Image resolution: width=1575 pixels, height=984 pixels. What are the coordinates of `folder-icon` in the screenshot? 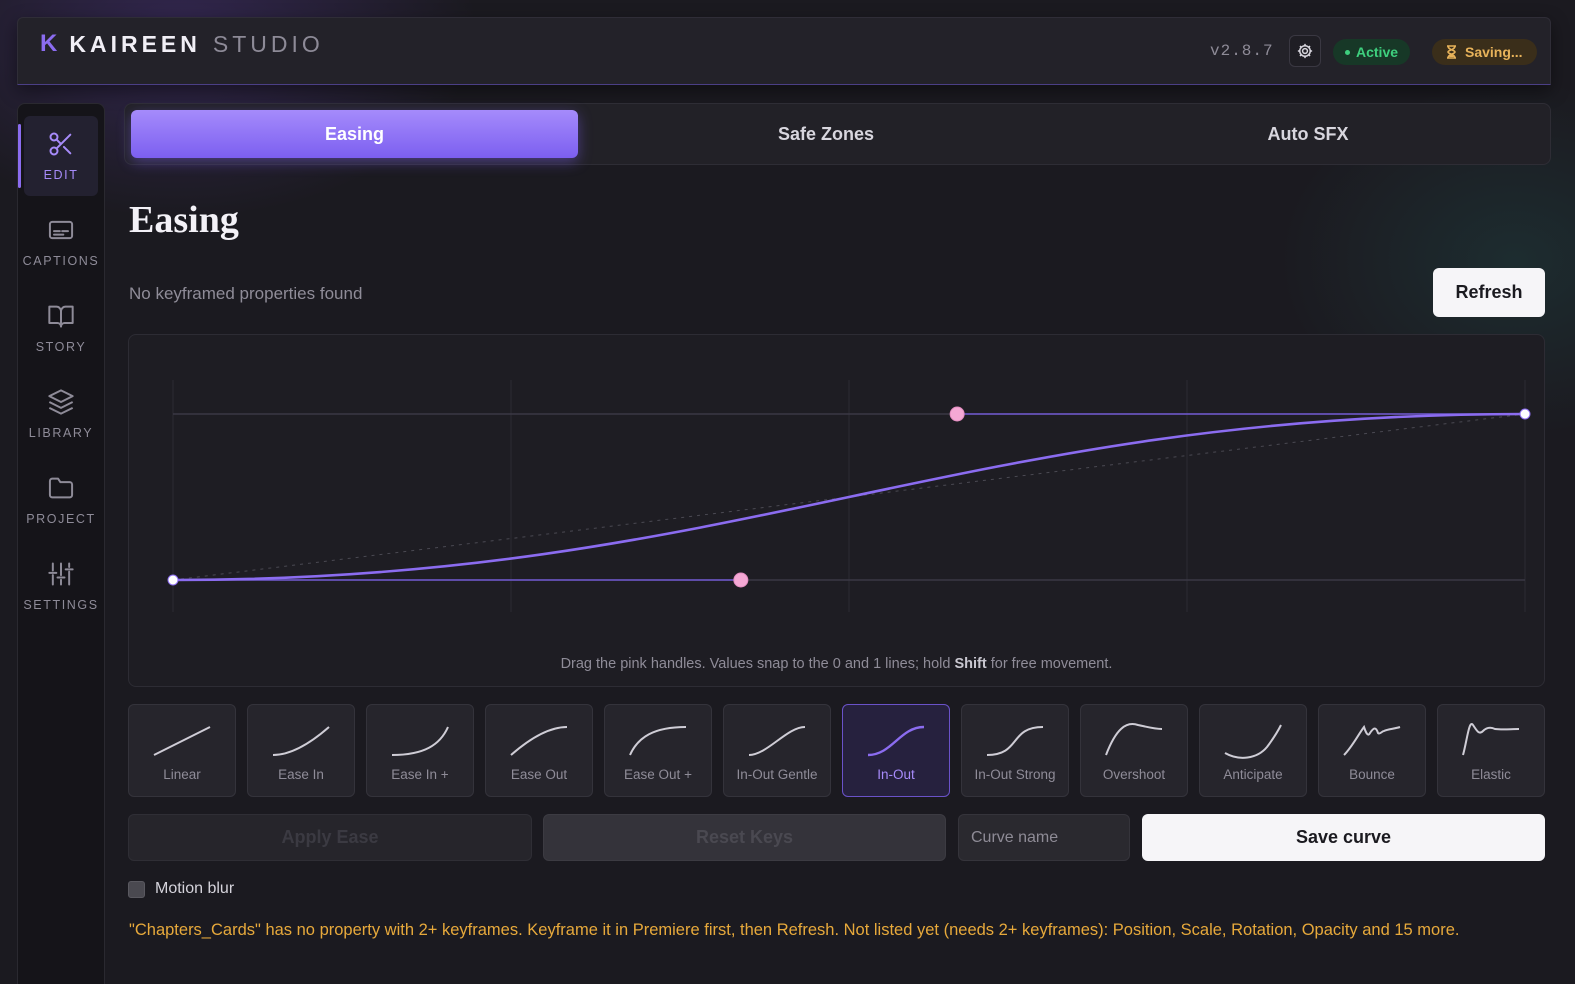 It's located at (61, 488).